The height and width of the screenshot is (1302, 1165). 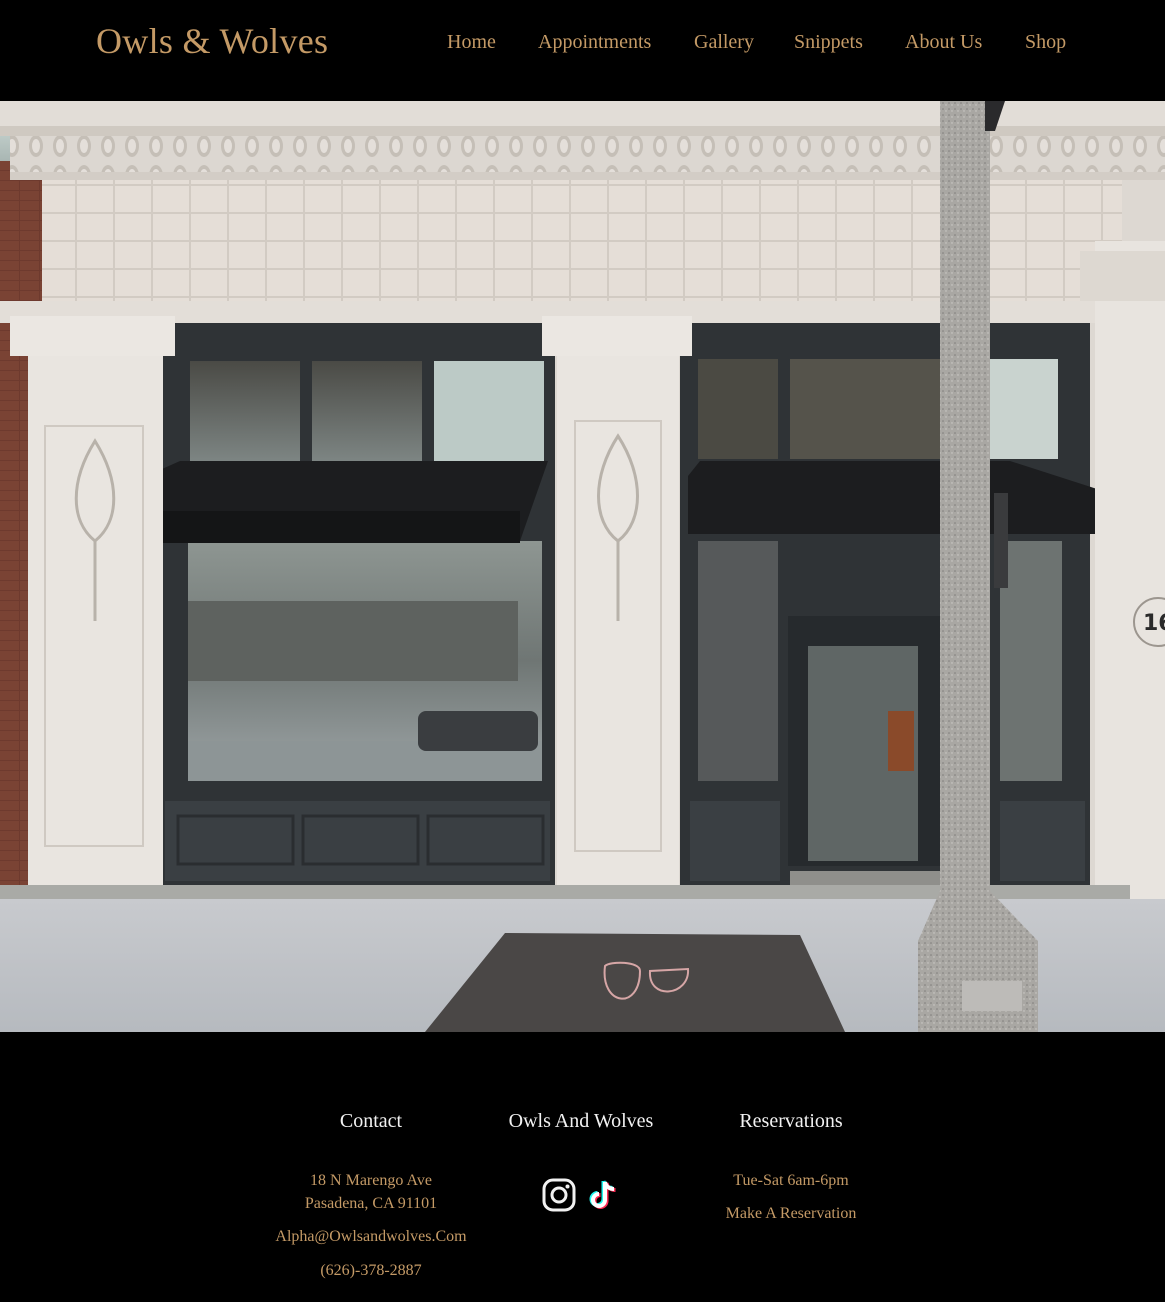 I want to click on footer-brand-title: Owls And Wolves, so click(x=581, y=1121).